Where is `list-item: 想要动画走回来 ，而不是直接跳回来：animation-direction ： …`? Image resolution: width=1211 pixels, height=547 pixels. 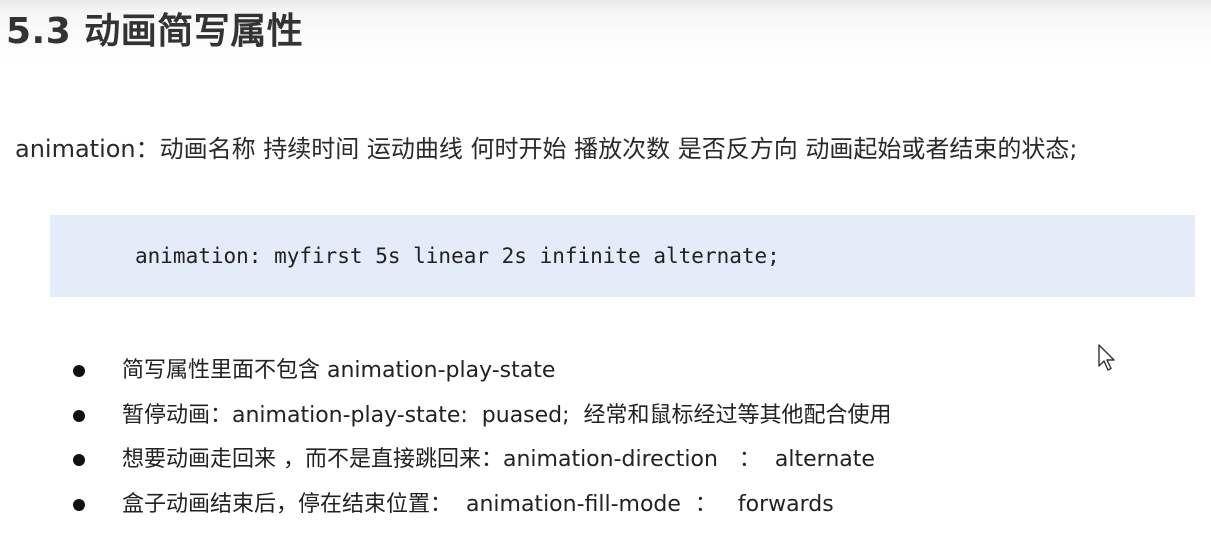 list-item: 想要动画走回来 ，而不是直接跳回来：animation-direction ： … is located at coordinates (550, 460).